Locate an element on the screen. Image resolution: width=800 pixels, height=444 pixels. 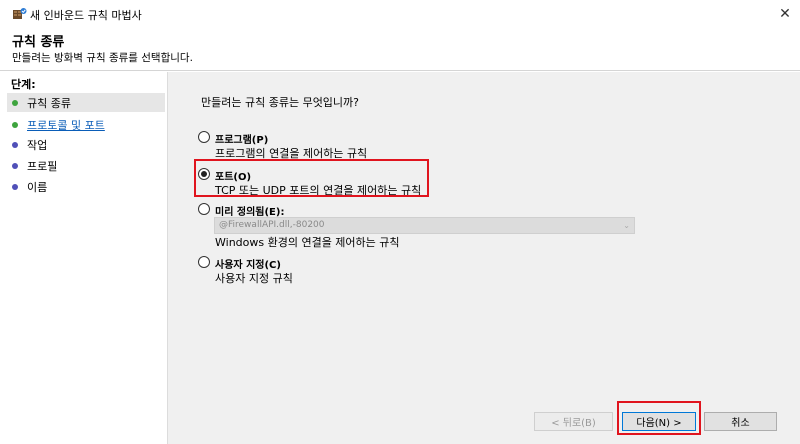
radio-custom is located at coordinates (204, 262).